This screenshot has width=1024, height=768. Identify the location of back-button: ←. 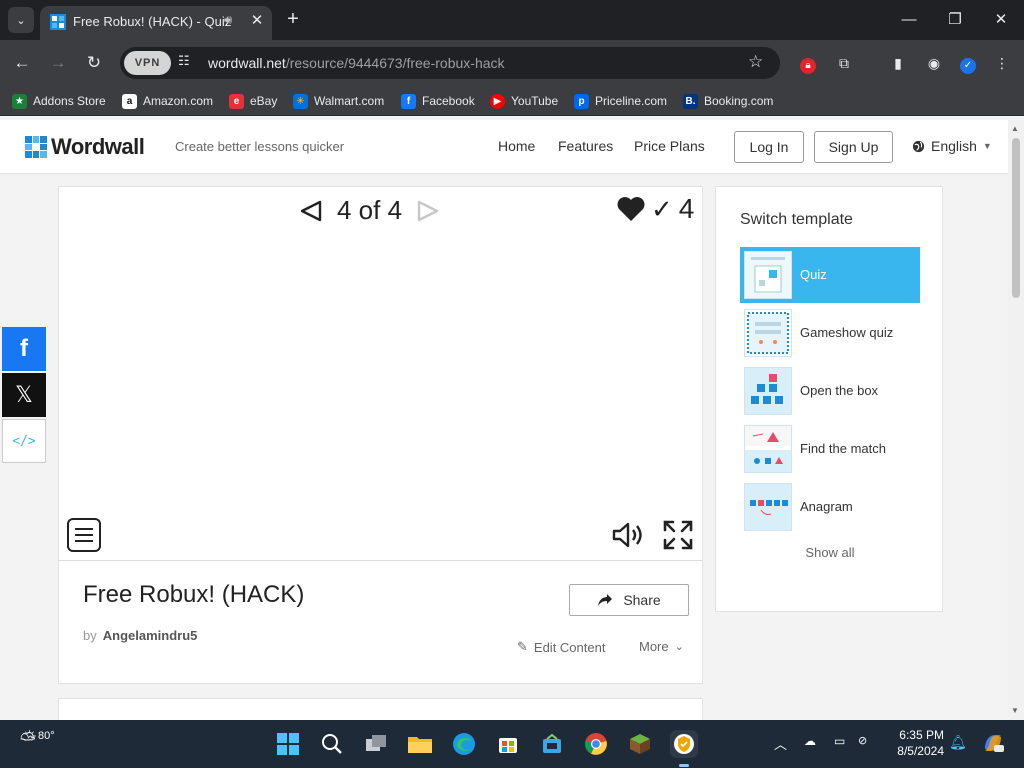
(22, 63).